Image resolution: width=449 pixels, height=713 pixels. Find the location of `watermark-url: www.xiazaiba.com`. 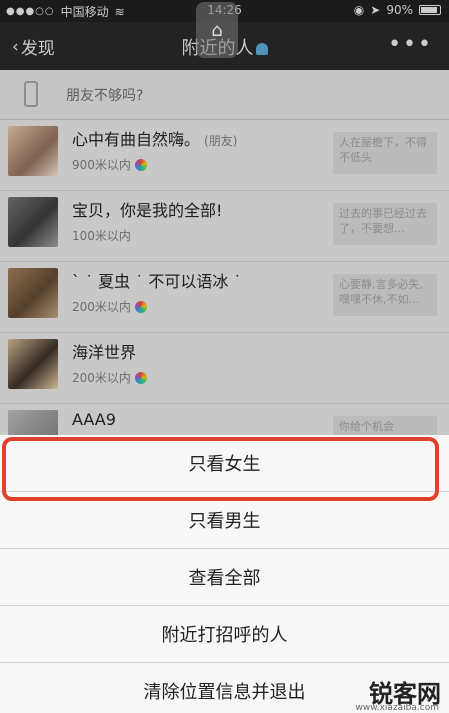

watermark-url: www.xiazaiba.com is located at coordinates (397, 708).